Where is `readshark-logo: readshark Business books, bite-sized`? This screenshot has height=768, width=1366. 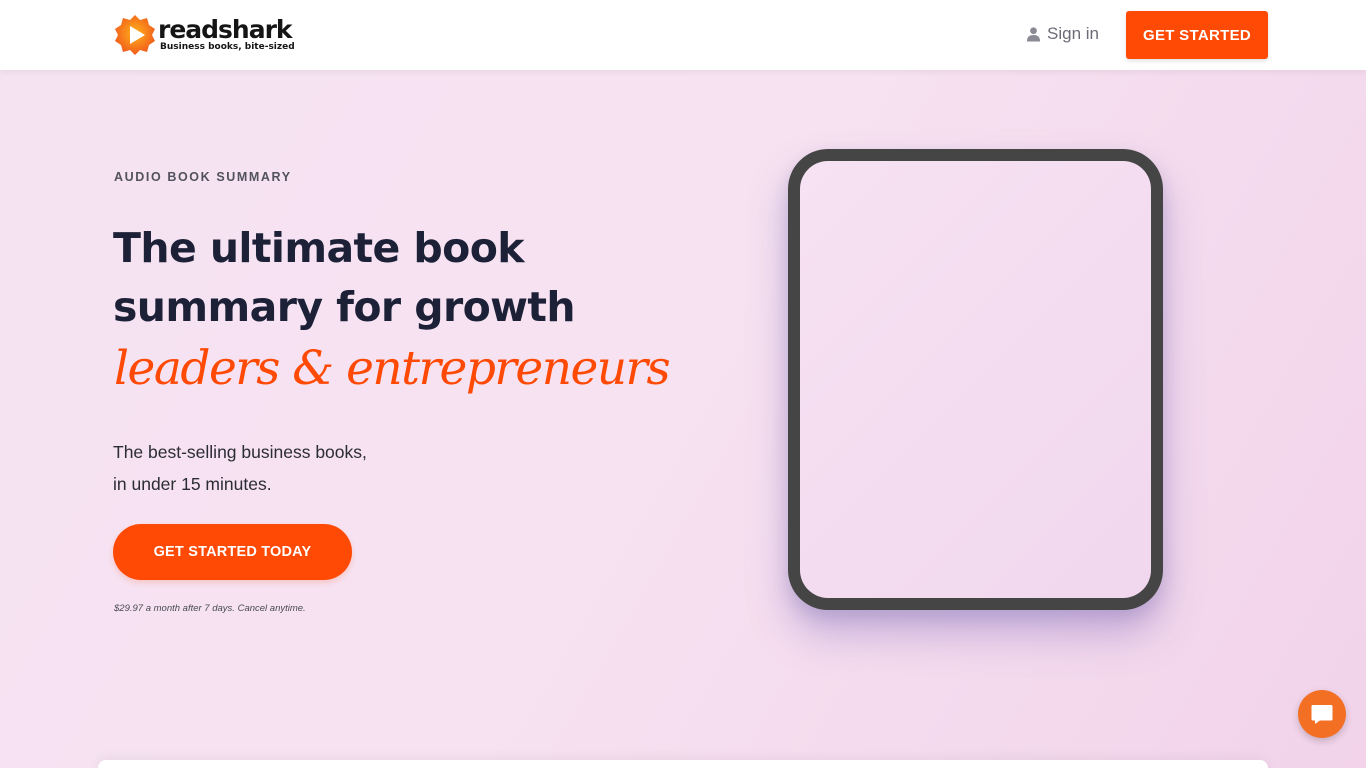
readshark-logo: readshark Business books, bite-sized is located at coordinates (204, 35).